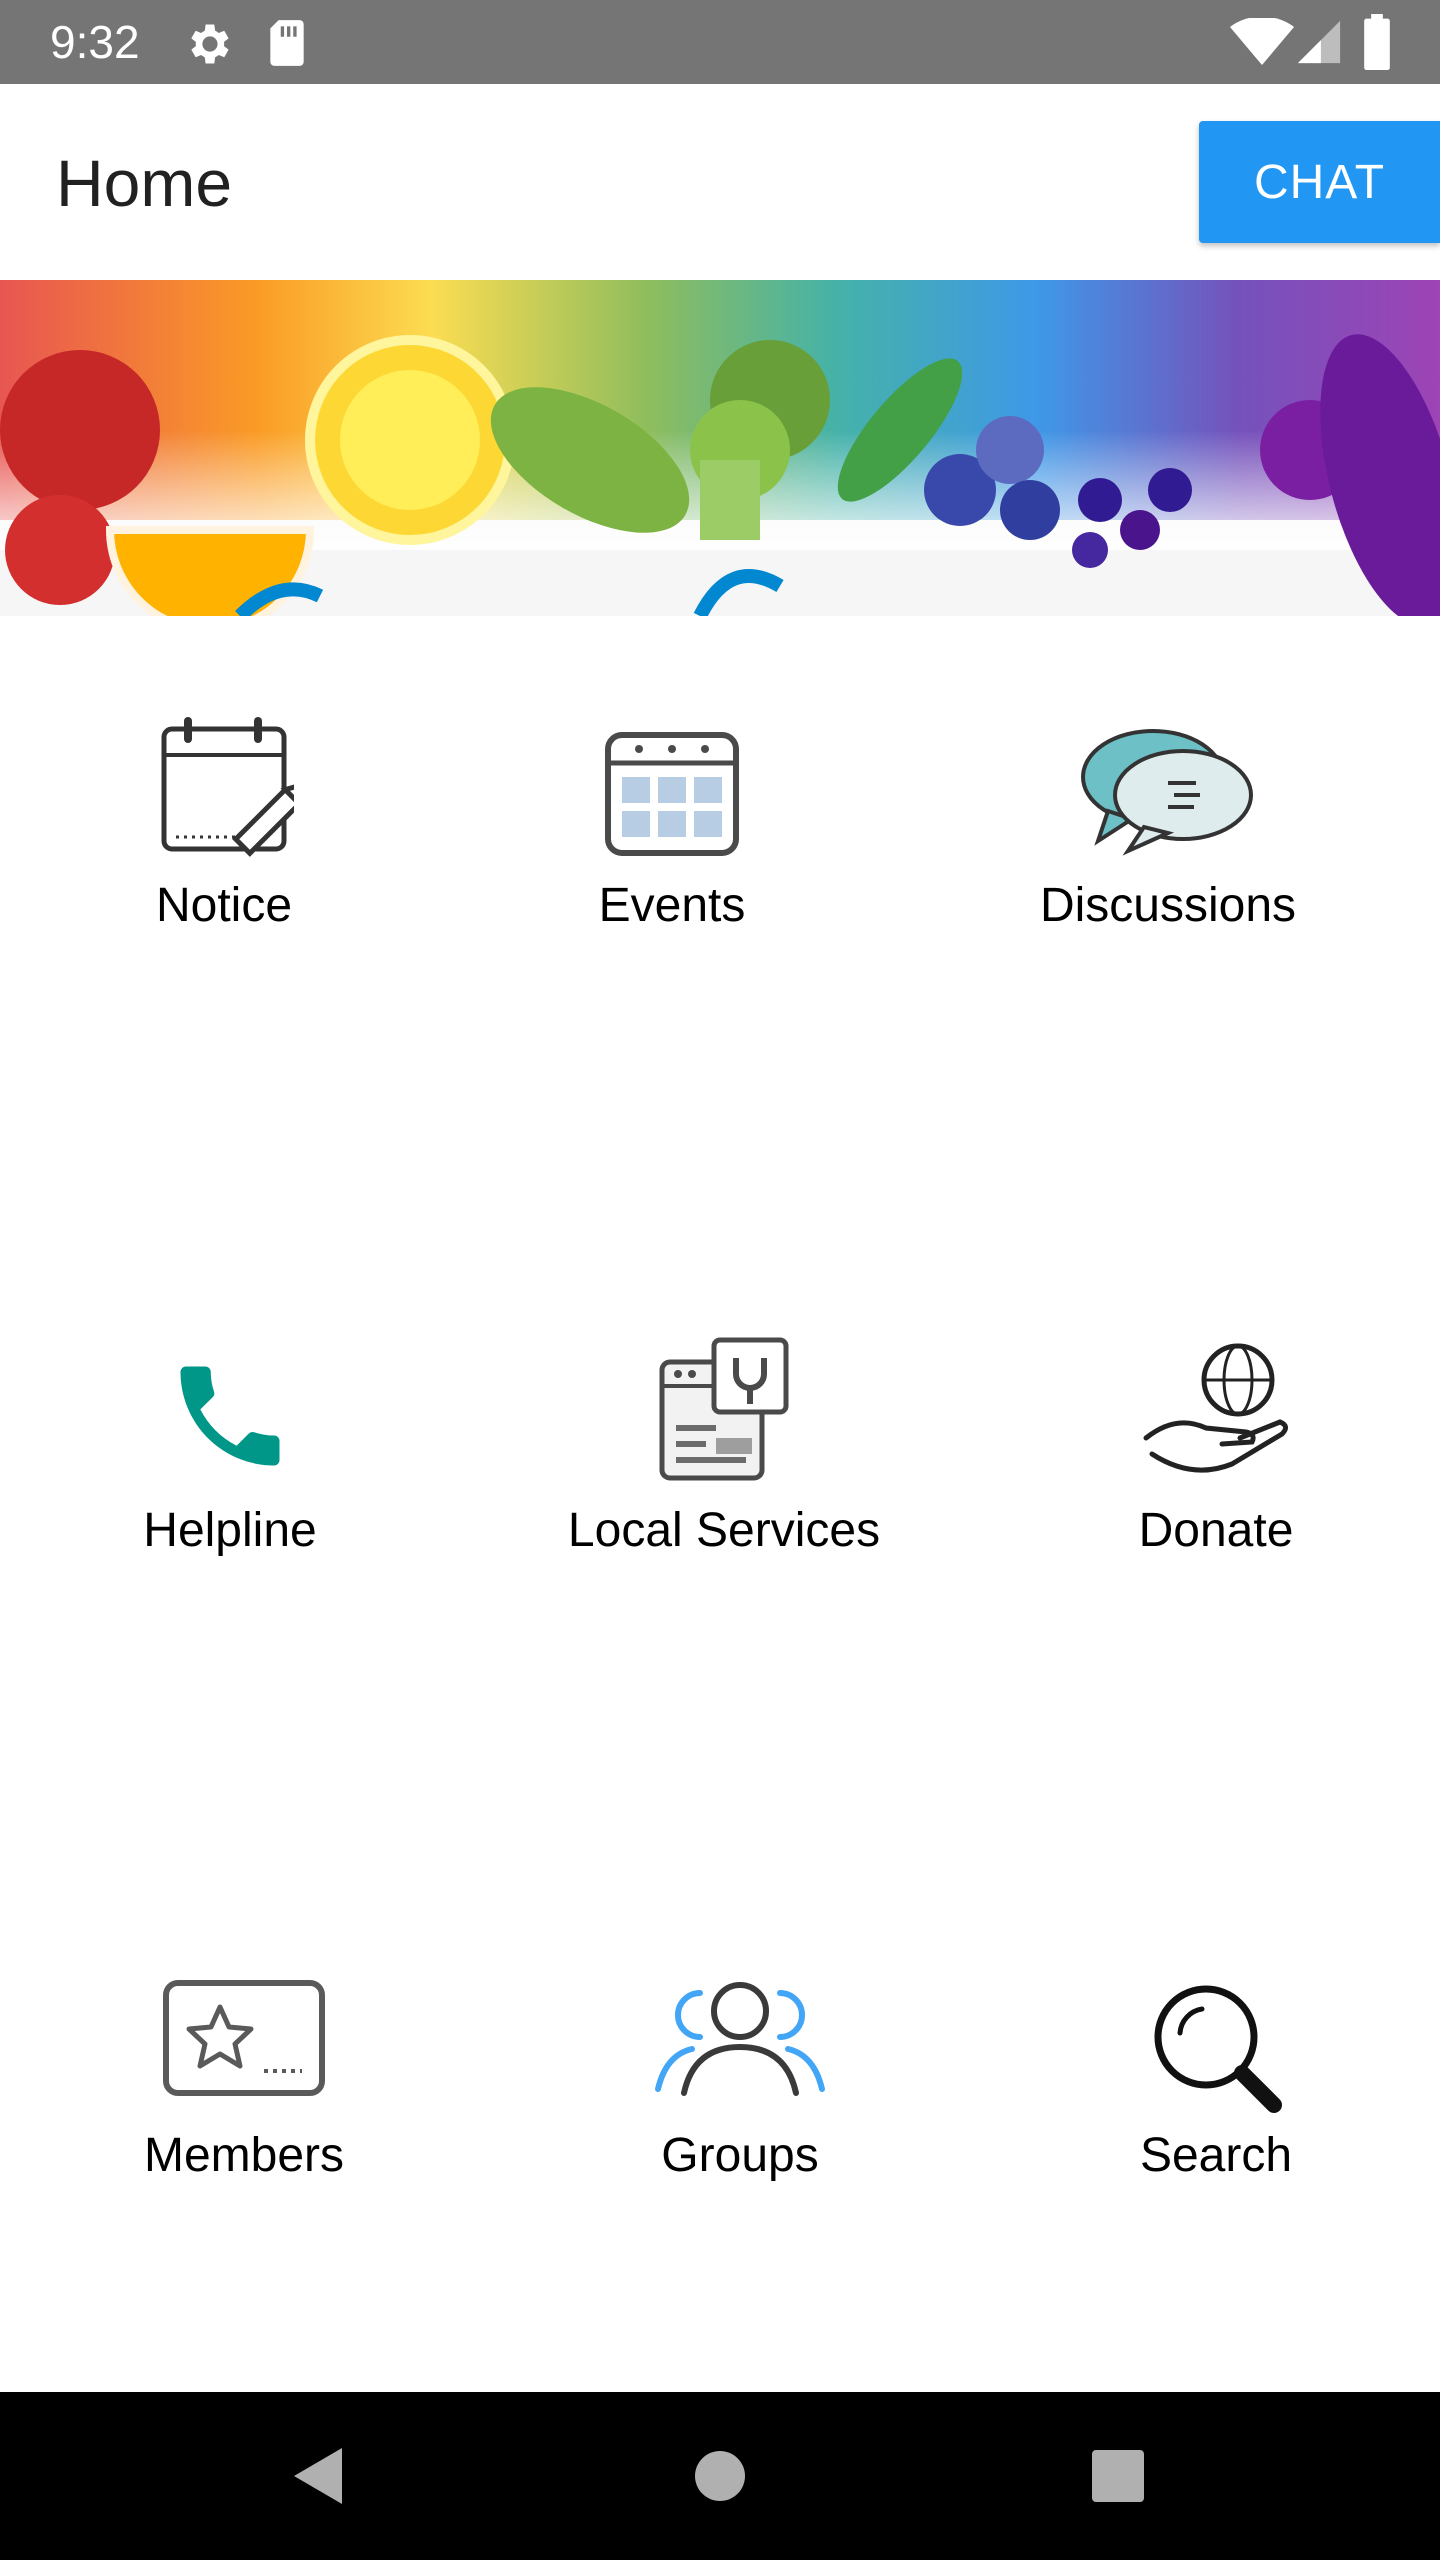  I want to click on menu-item-label: Groups, so click(740, 2155).